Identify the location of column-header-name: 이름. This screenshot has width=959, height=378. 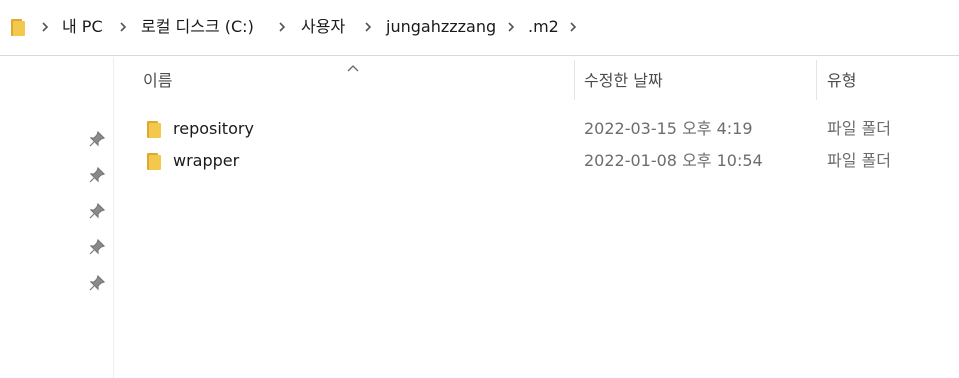
(157, 81).